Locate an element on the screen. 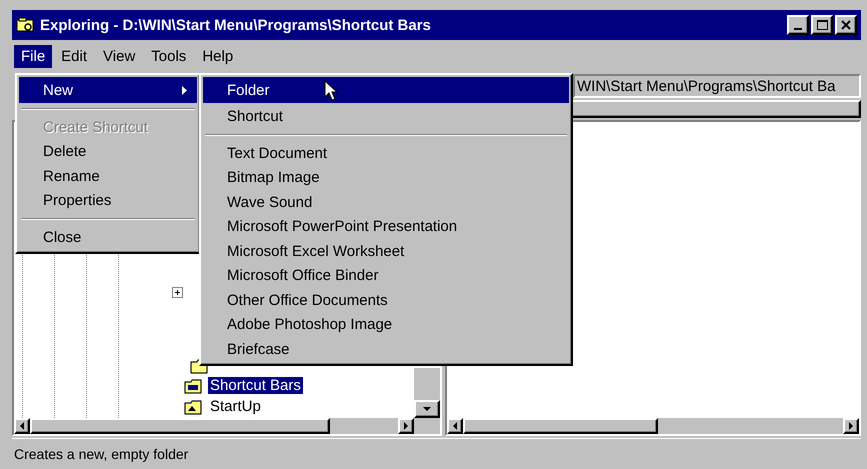 Image resolution: width=867 pixels, height=469 pixels. vertical-scrollbar is located at coordinates (427, 393).